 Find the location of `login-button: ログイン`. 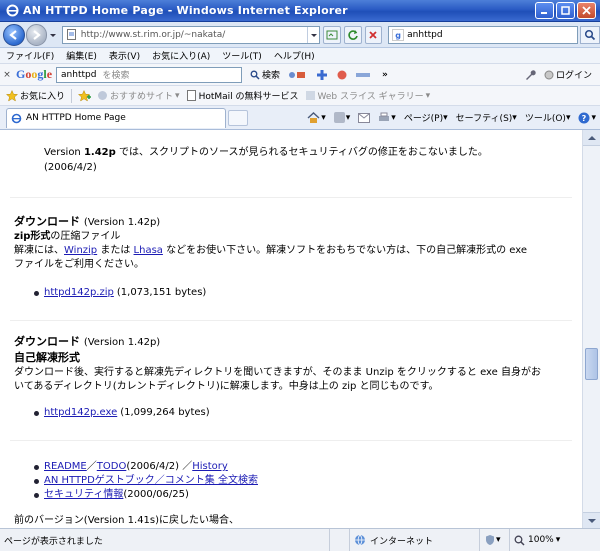

login-button: ログイン is located at coordinates (568, 74).